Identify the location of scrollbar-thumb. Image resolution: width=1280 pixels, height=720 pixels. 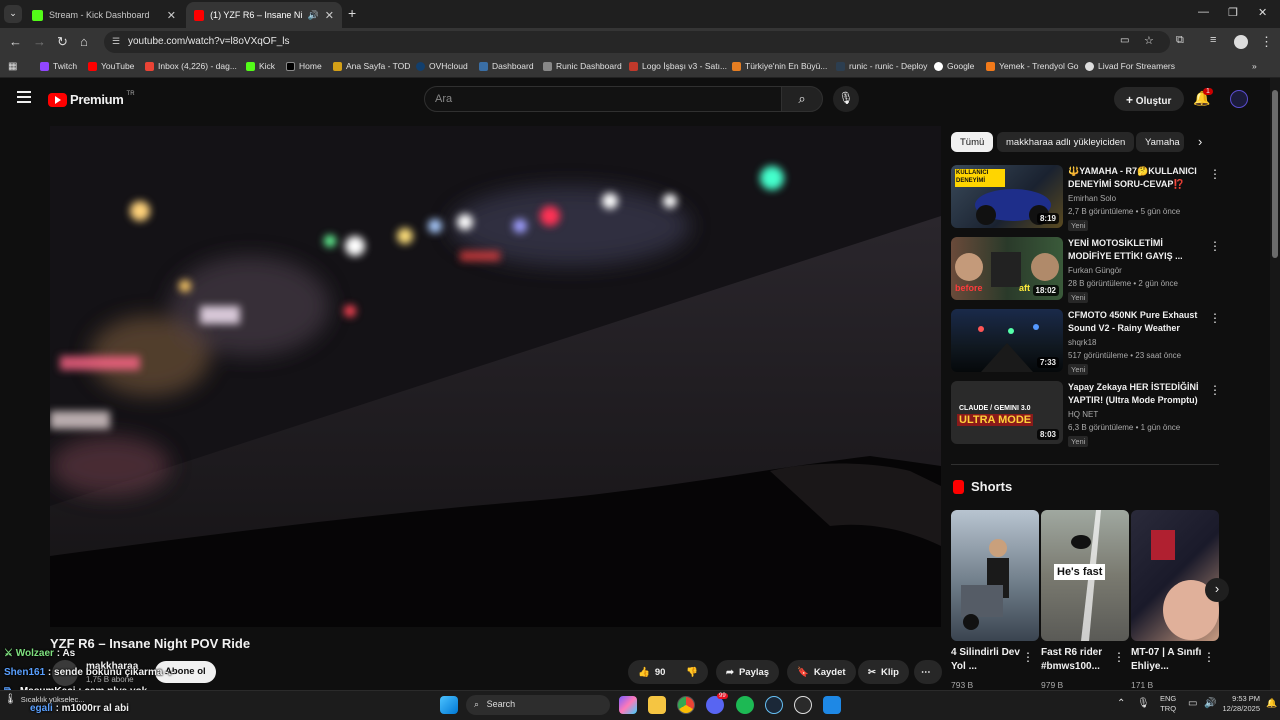
(1275, 174).